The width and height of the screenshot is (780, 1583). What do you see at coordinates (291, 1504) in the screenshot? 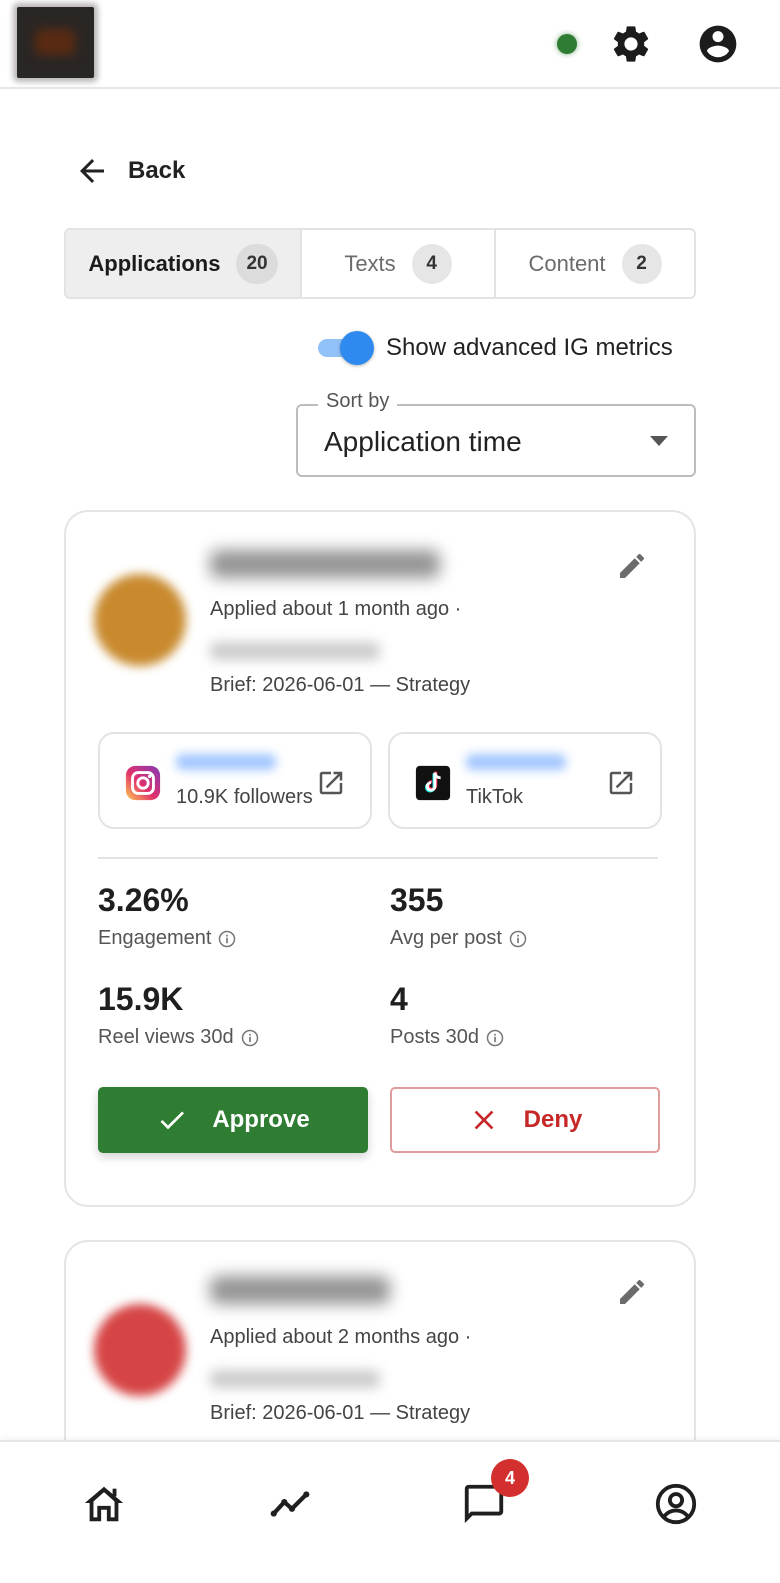
I see `analytics-icon` at bounding box center [291, 1504].